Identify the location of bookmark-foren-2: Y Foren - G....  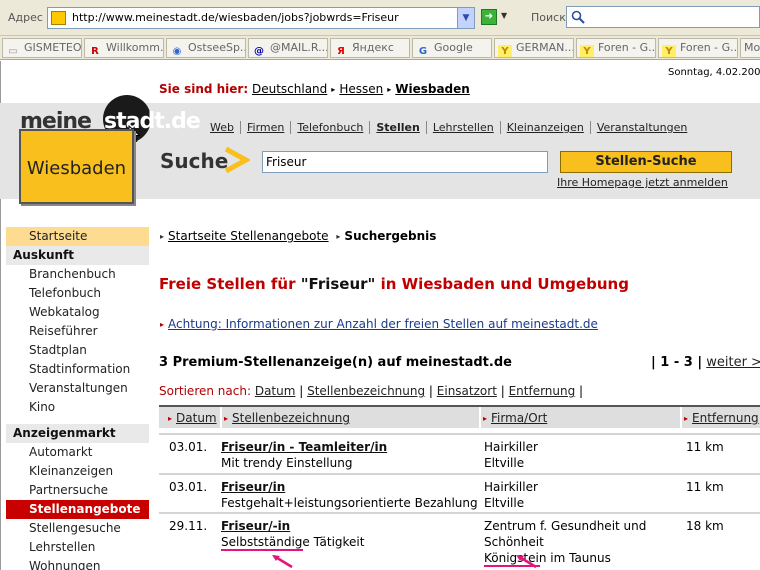
(698, 48).